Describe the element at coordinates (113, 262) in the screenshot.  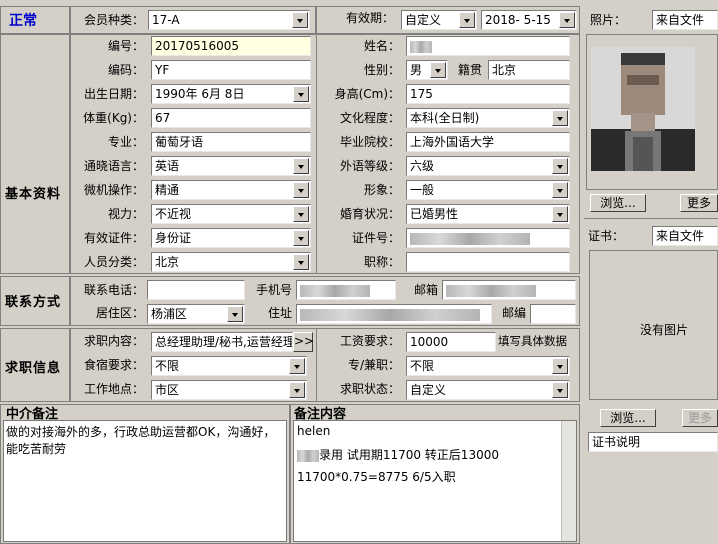
I see `category-label: 人员分类：` at that location.